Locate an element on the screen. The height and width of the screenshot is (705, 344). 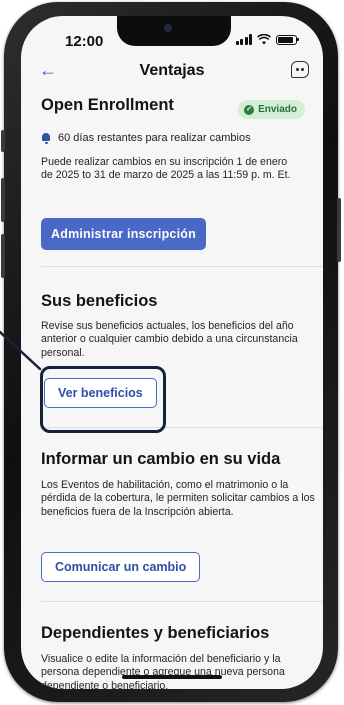
wifi-icon is located at coordinates (264, 39).